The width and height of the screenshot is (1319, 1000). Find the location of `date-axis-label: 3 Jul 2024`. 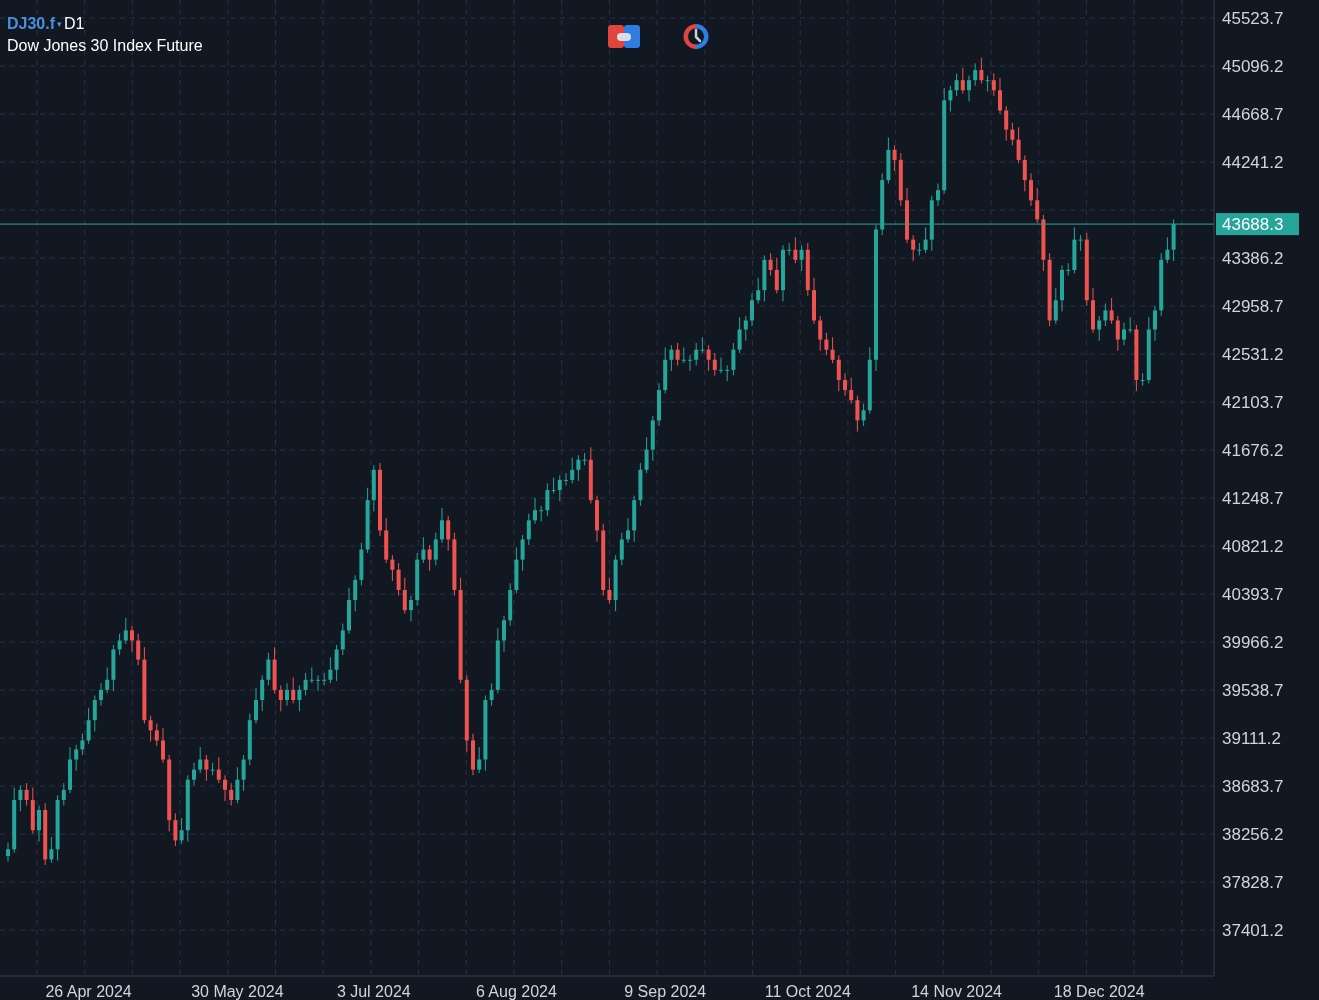

date-axis-label: 3 Jul 2024 is located at coordinates (373, 991).